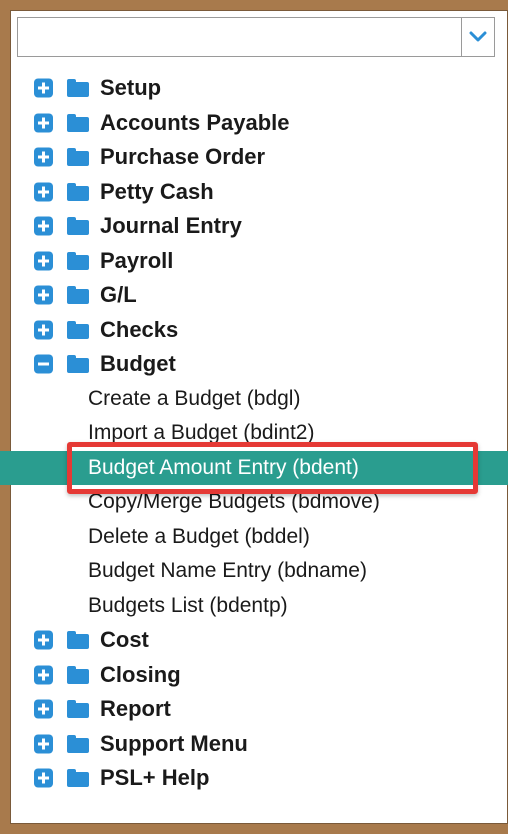  I want to click on dropdown-button, so click(477, 37).